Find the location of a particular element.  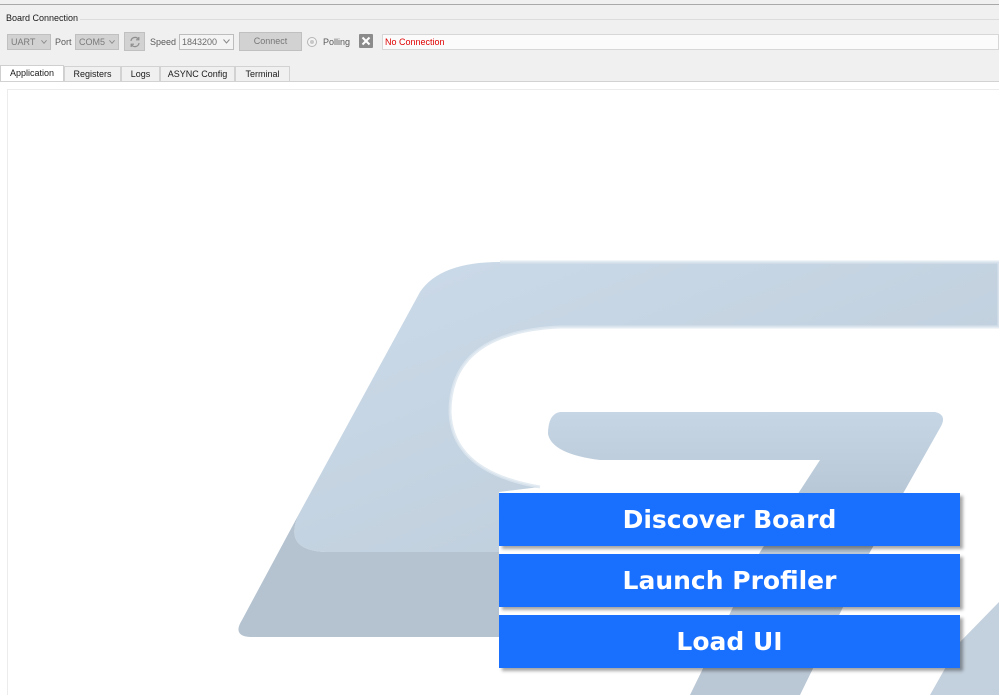

port-select-value: COM5 is located at coordinates (92, 42).